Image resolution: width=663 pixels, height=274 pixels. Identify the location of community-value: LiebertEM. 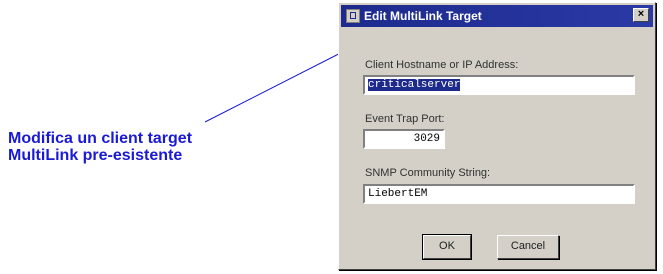
(398, 194).